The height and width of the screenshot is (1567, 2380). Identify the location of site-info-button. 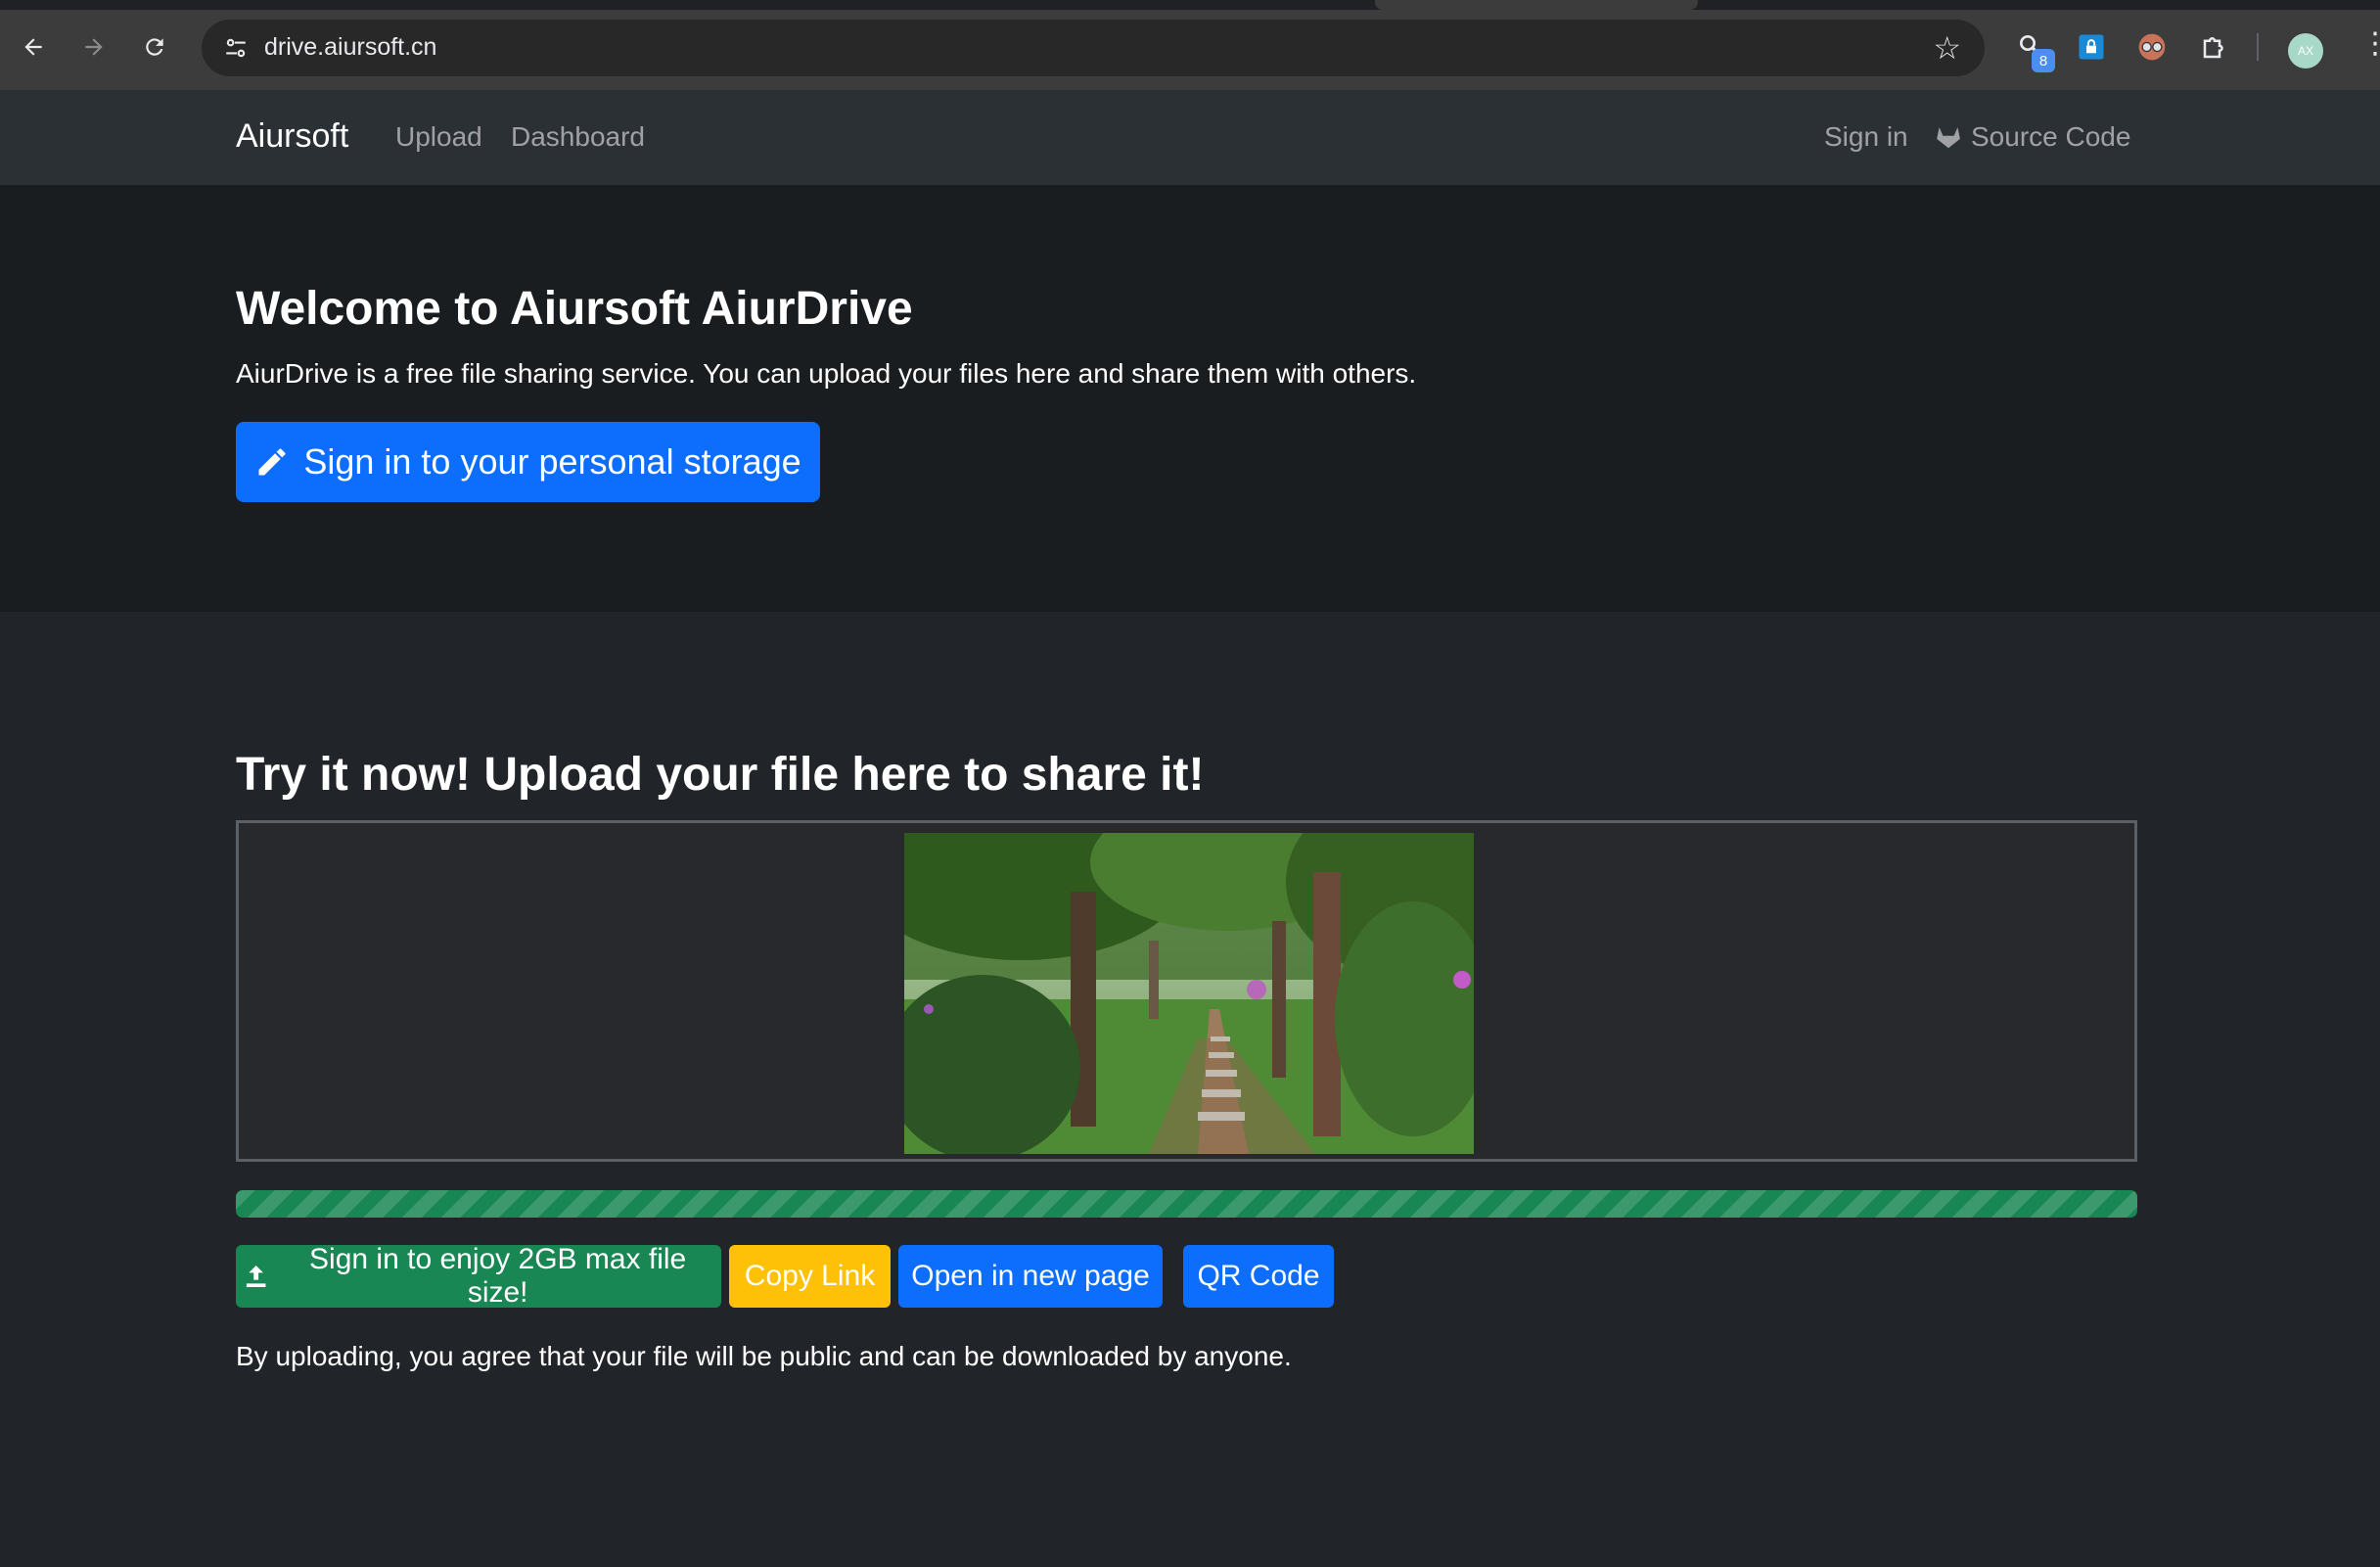
(235, 48).